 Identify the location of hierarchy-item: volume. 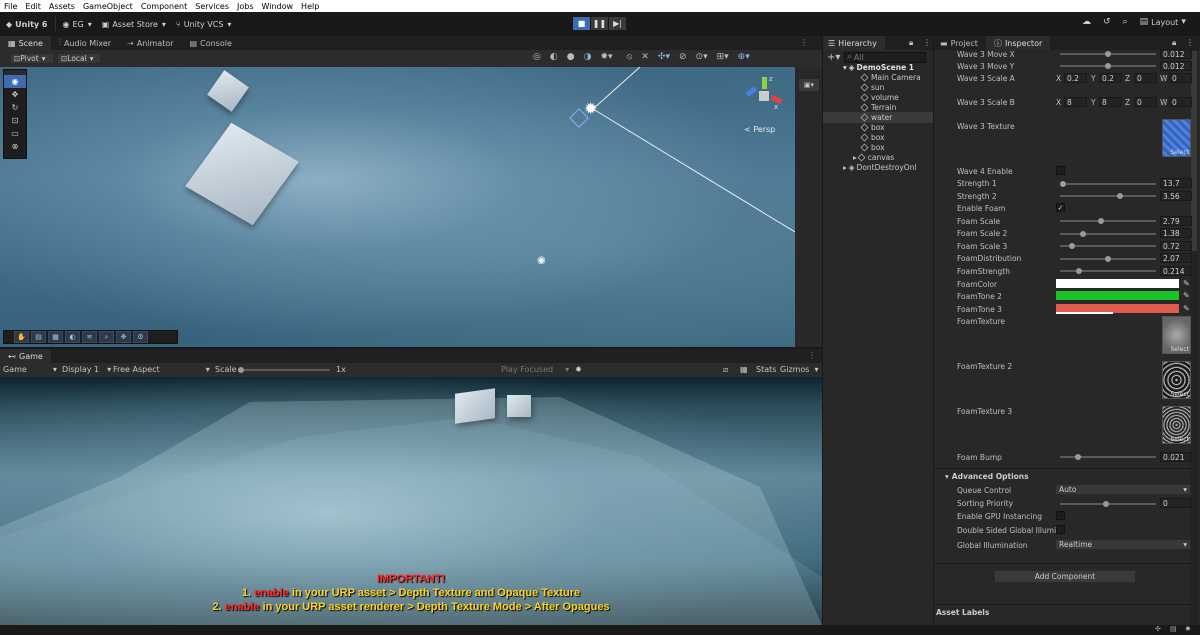
(879, 97).